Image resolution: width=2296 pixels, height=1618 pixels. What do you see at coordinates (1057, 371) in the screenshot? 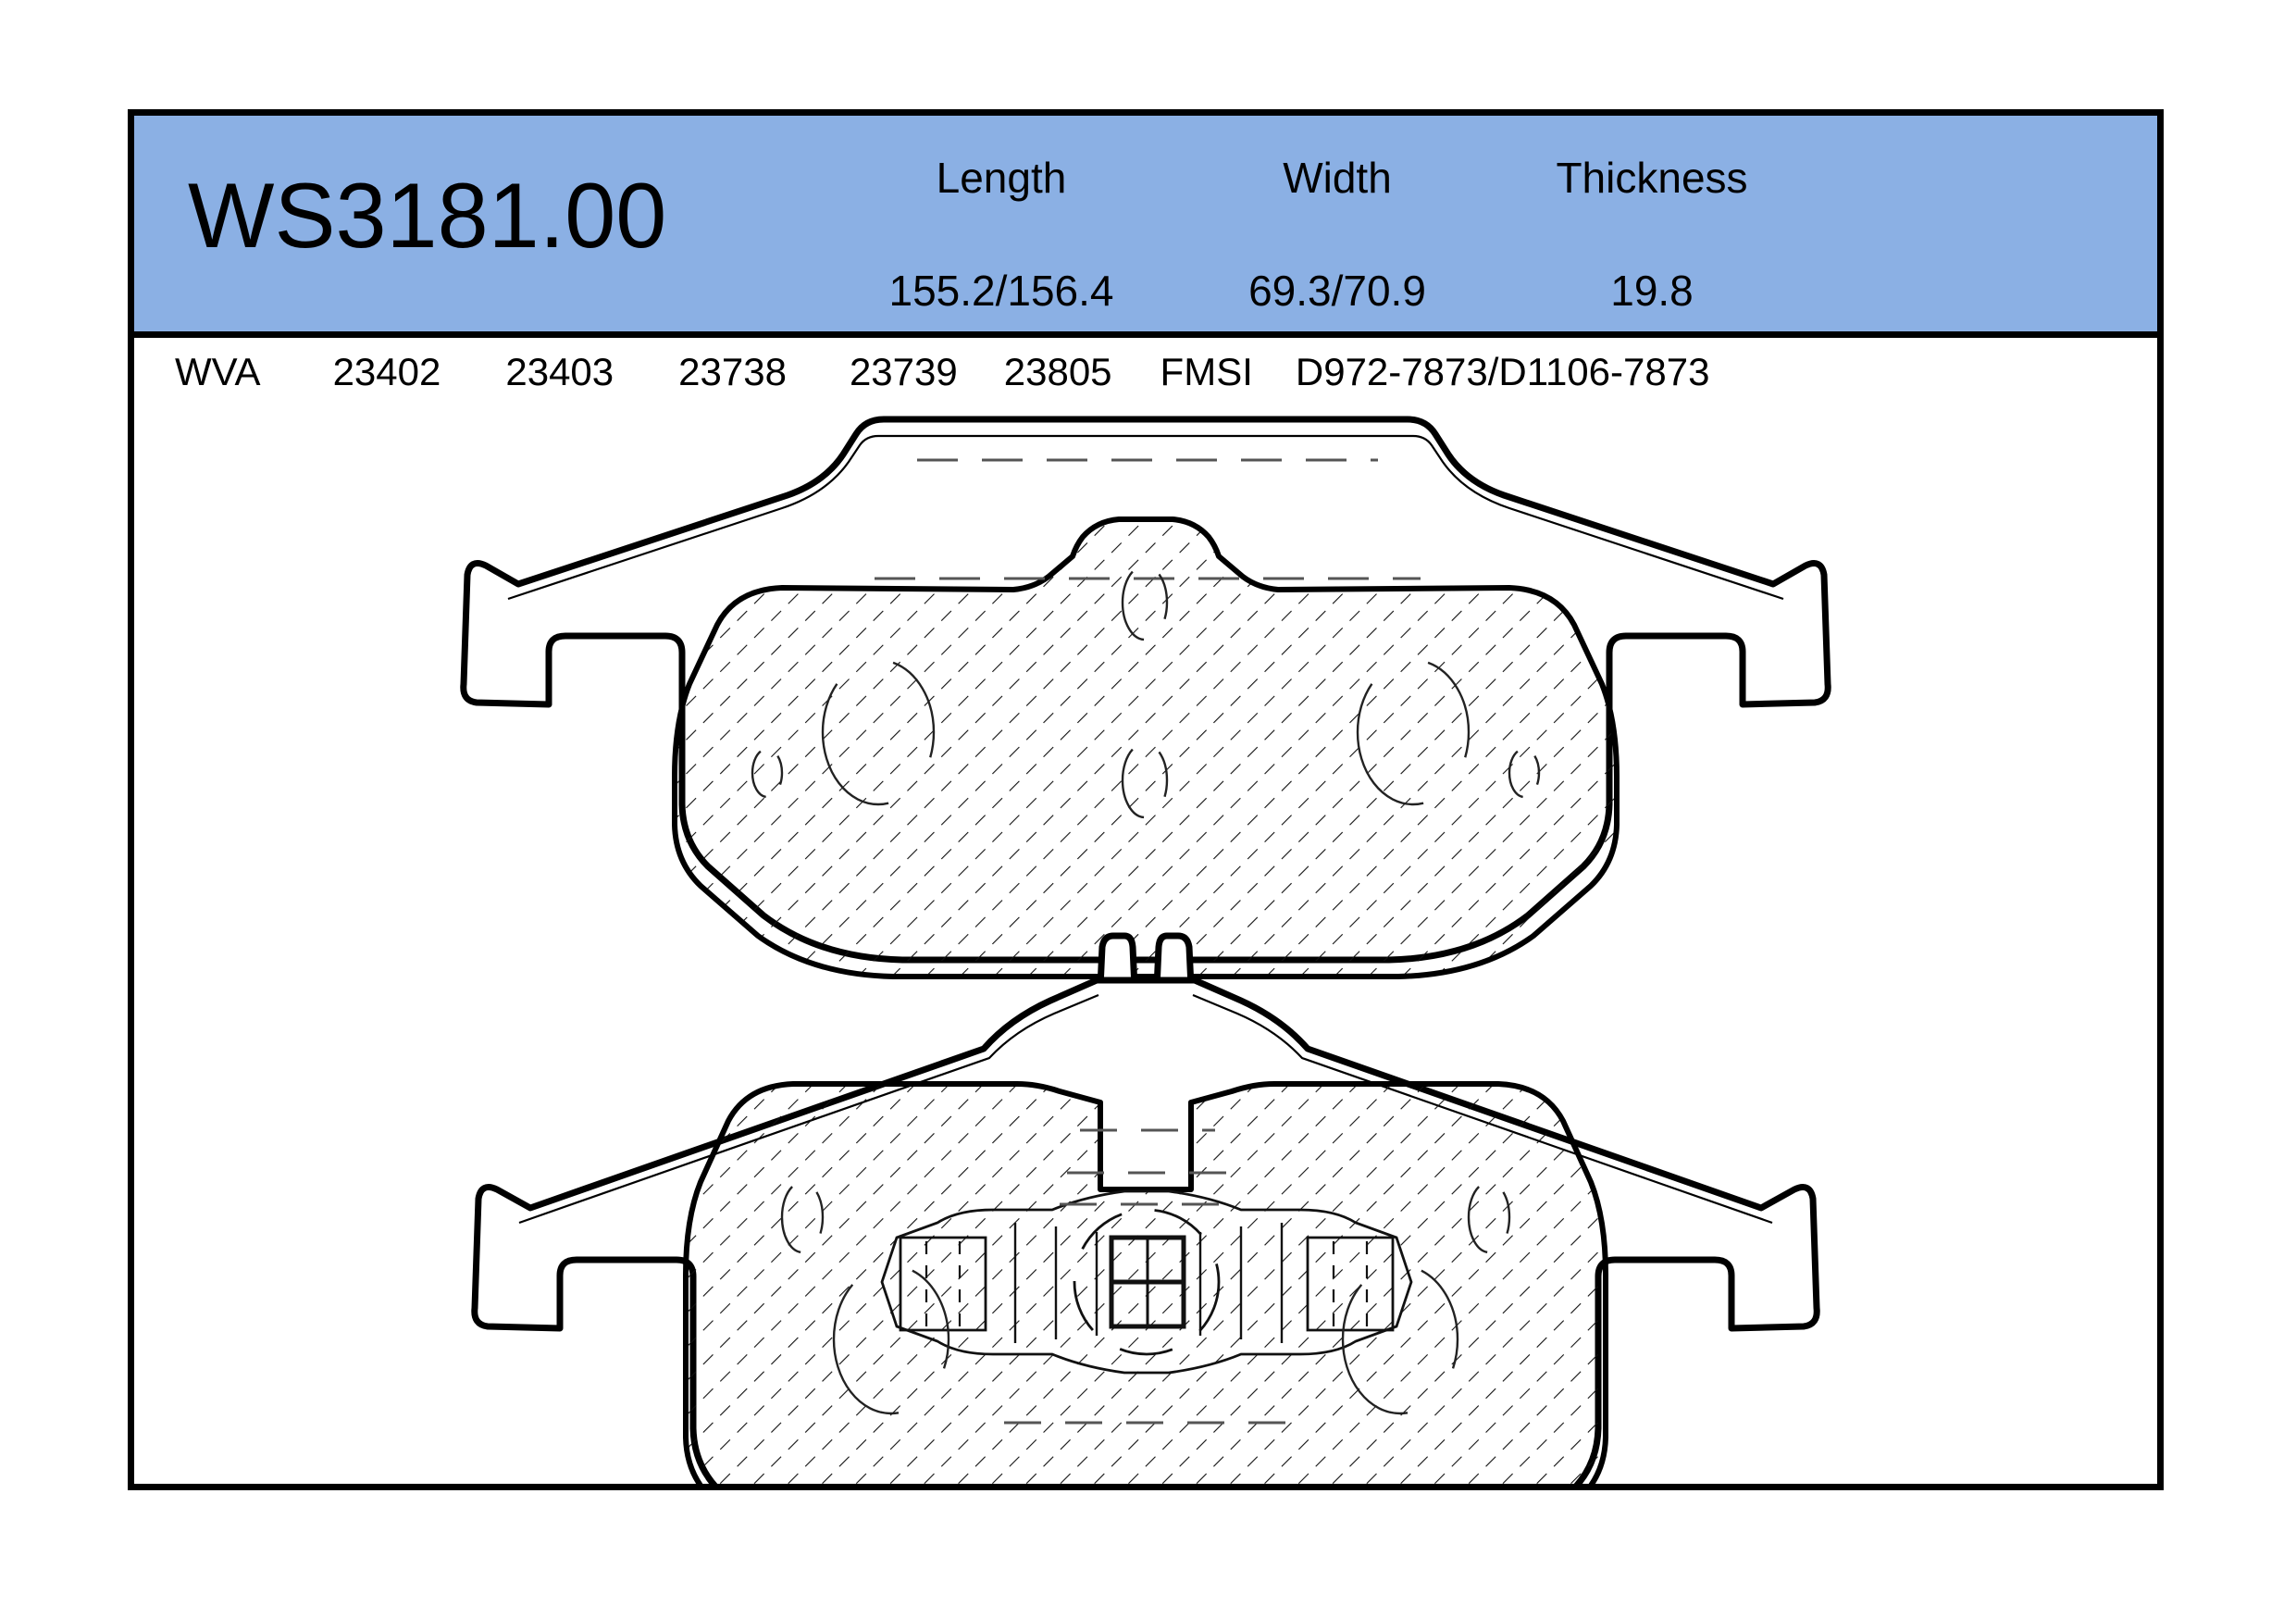
I see `wva-number-5: 23805` at bounding box center [1057, 371].